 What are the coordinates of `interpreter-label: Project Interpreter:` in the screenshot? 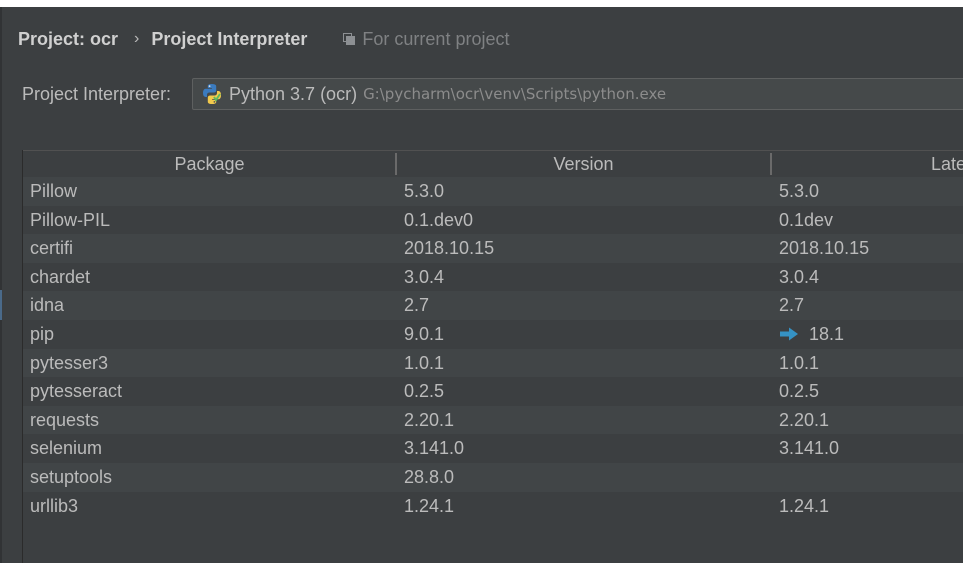 It's located at (97, 93).